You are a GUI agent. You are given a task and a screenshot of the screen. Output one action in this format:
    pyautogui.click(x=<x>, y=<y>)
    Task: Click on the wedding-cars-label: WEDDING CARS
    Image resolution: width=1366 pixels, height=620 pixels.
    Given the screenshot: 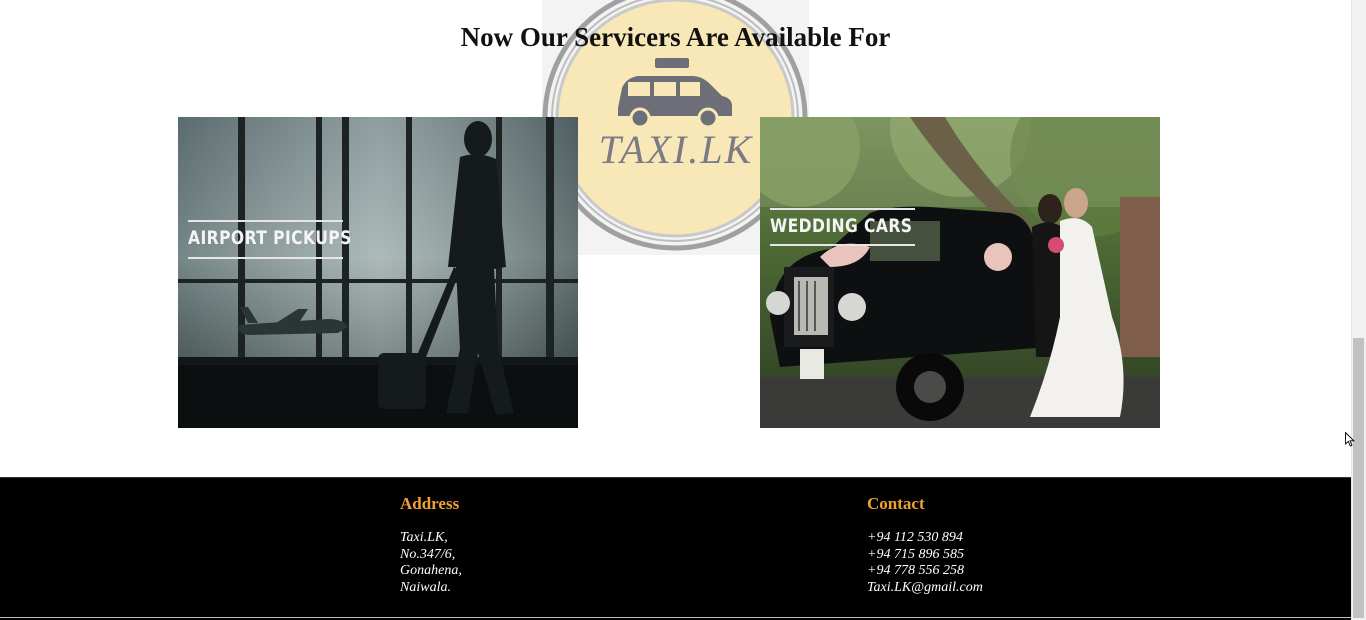 What is the action you would take?
    pyautogui.click(x=841, y=226)
    